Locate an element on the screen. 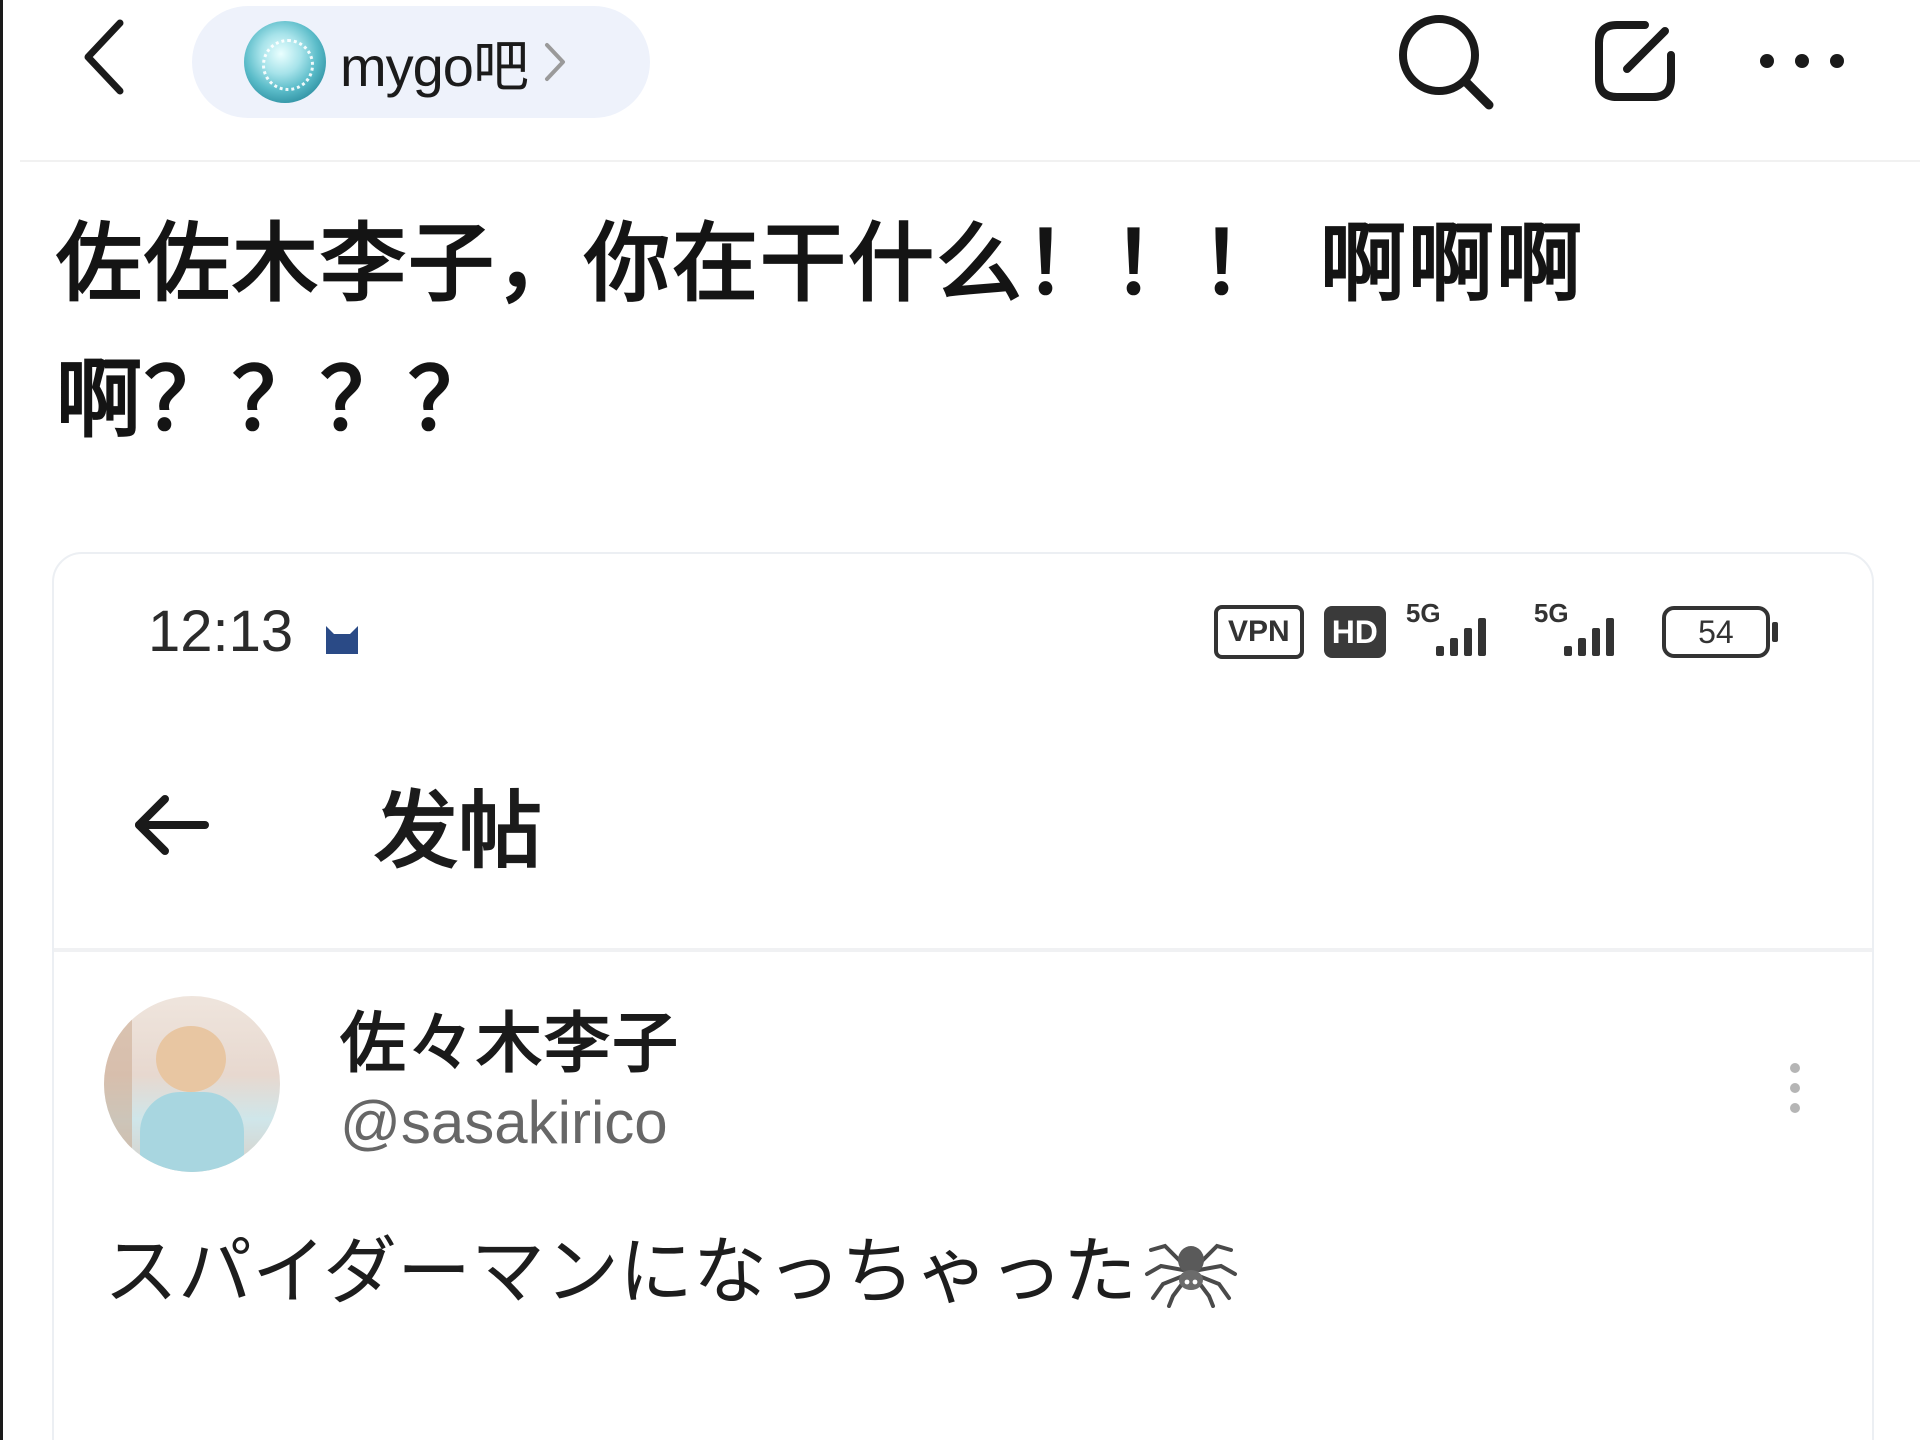 This screenshot has height=1440, width=1920. status-bar: 12:13 VPN HD 5G 5G 54 is located at coordinates (963, 634).